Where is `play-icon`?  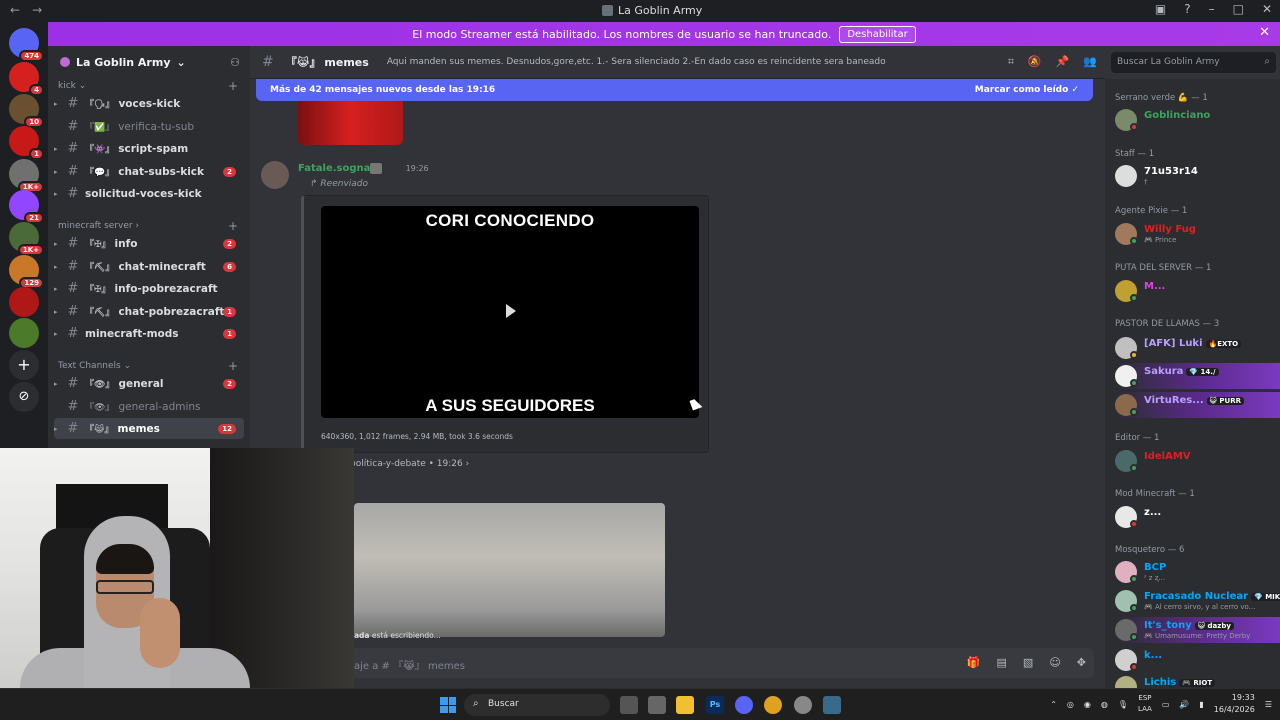
play-icon is located at coordinates (511, 311).